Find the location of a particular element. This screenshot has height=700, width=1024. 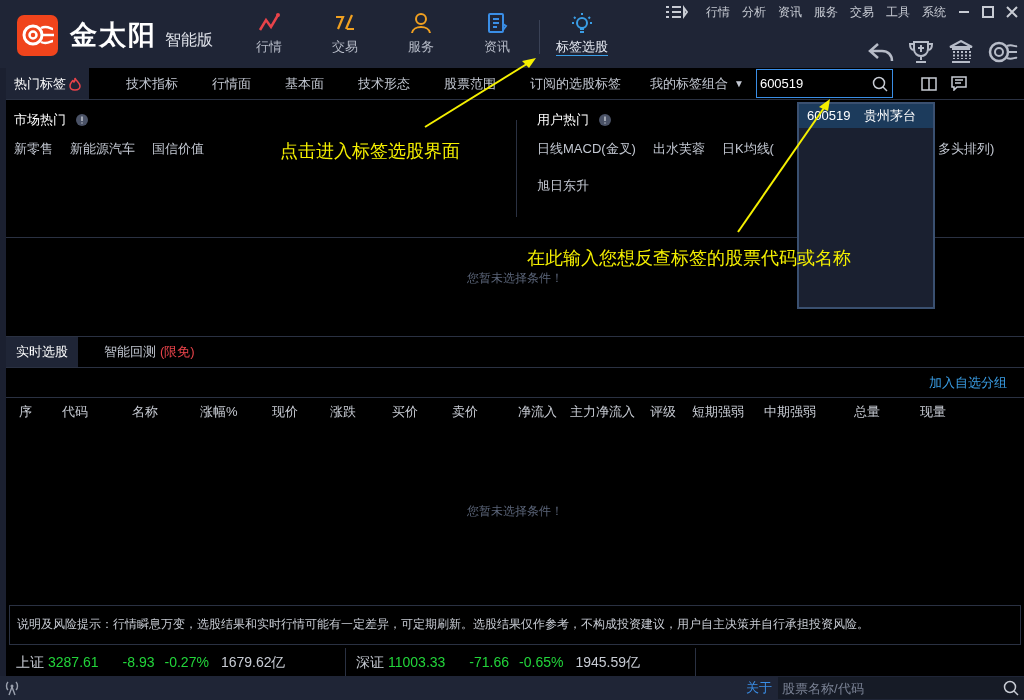

tag-tab: 热门标签 is located at coordinates (47, 83).